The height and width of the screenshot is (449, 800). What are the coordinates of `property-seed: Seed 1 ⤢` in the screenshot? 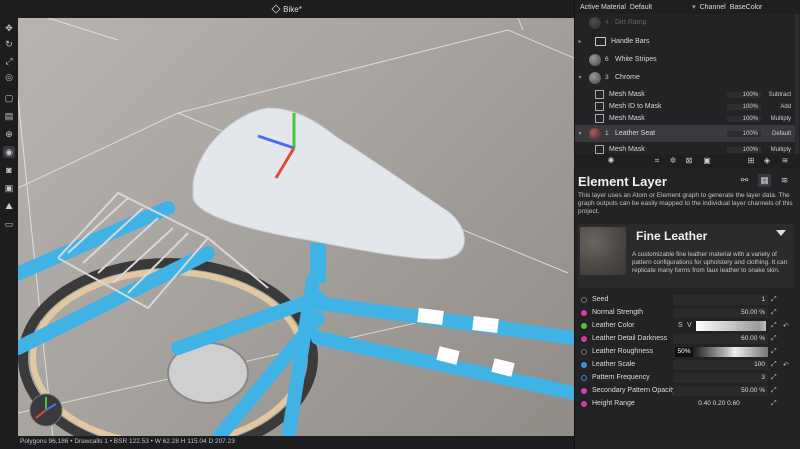 It's located at (688, 299).